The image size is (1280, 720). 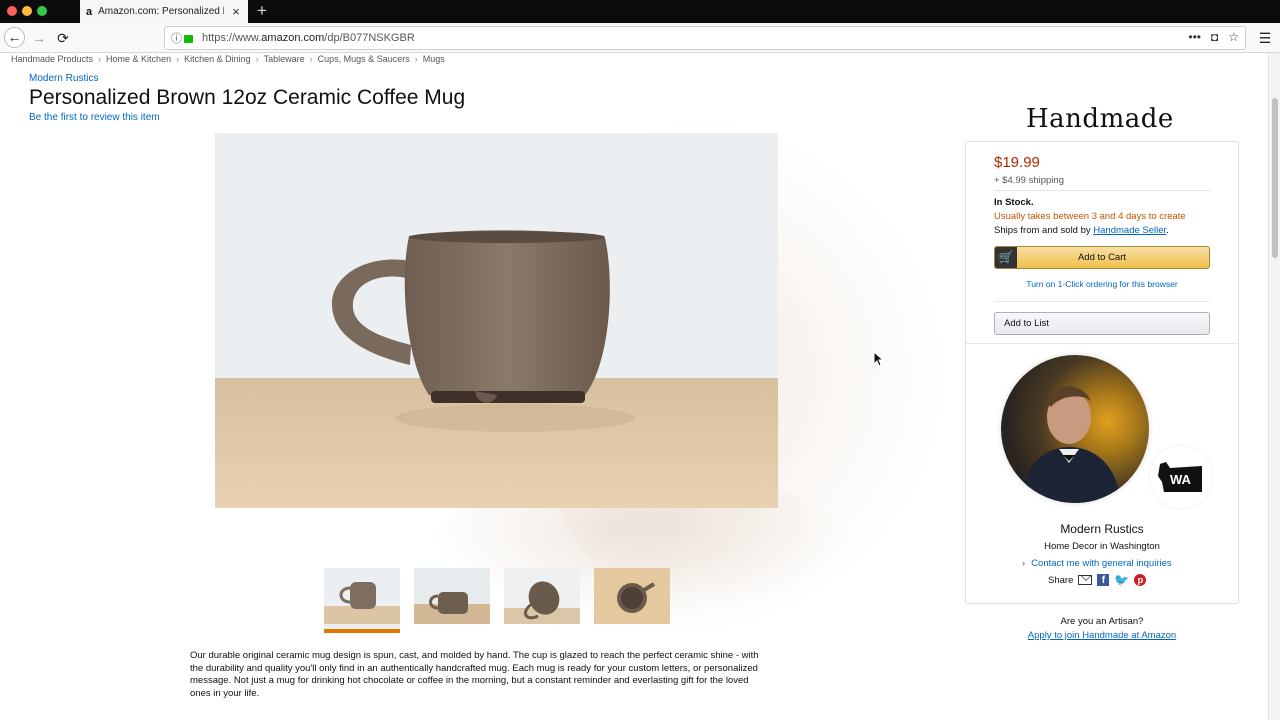 What do you see at coordinates (1275, 178) in the screenshot?
I see `scrollbar-thumb` at bounding box center [1275, 178].